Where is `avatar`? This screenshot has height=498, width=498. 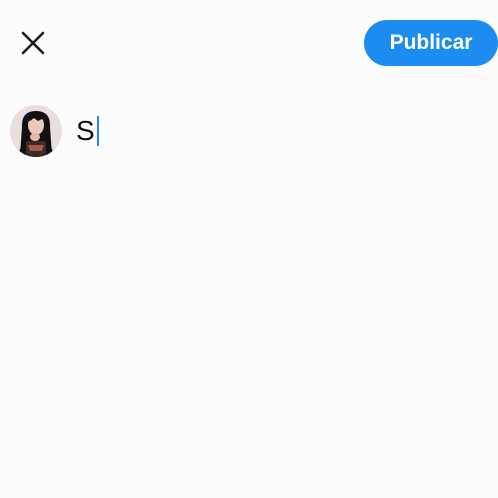
avatar is located at coordinates (36, 131).